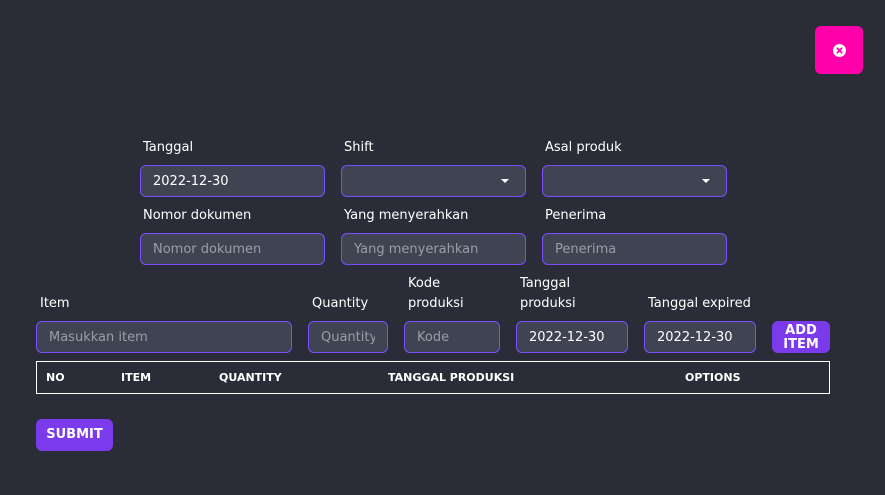 This screenshot has width=885, height=495. Describe the element at coordinates (197, 215) in the screenshot. I see `nomor-dokumen-label: Nomor dokumen` at that location.